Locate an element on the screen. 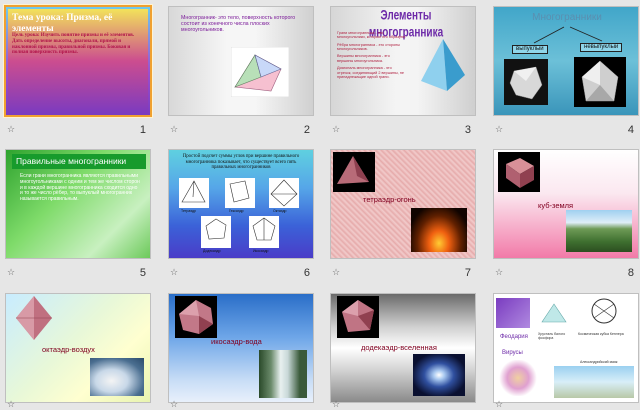 This screenshot has height=410, width=640. virus-image is located at coordinates (518, 378).